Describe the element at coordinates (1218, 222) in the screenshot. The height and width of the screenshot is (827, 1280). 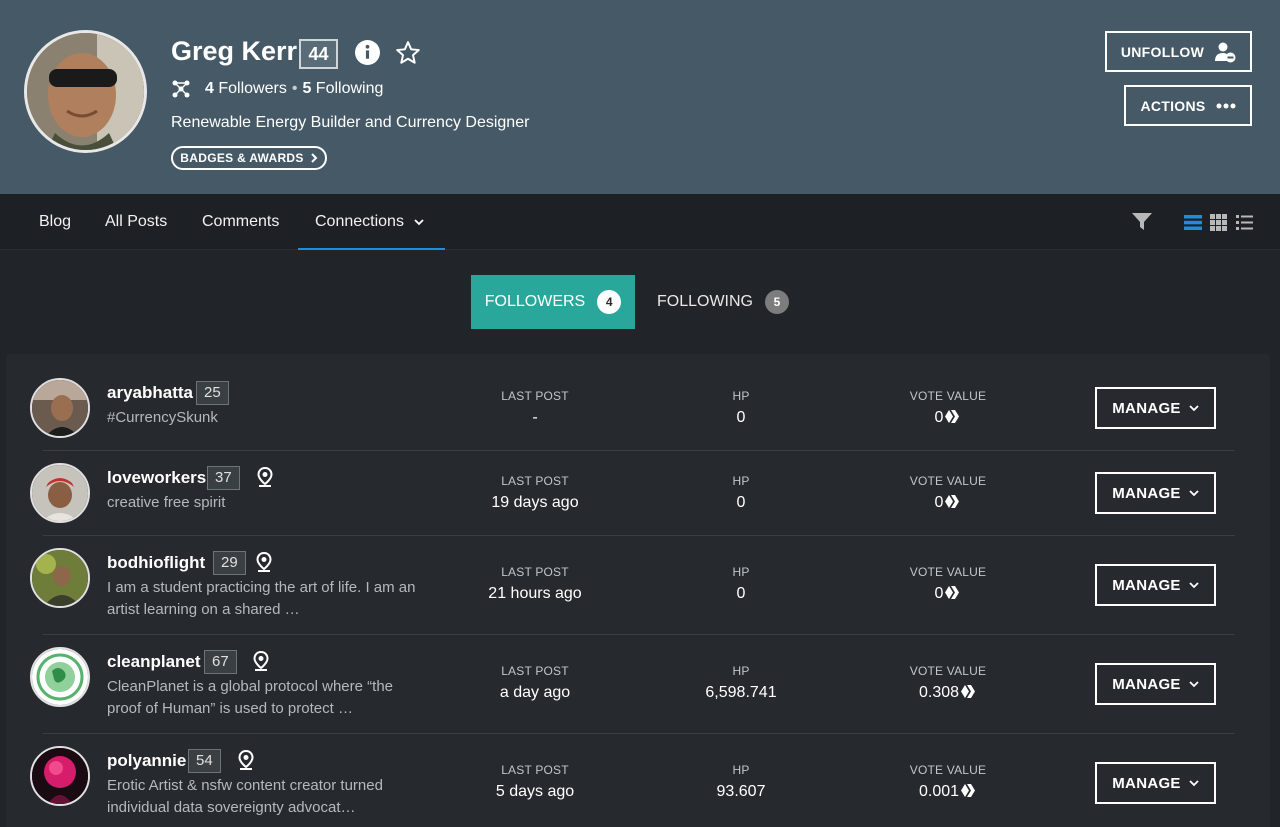
I see `grid-view-icon` at that location.